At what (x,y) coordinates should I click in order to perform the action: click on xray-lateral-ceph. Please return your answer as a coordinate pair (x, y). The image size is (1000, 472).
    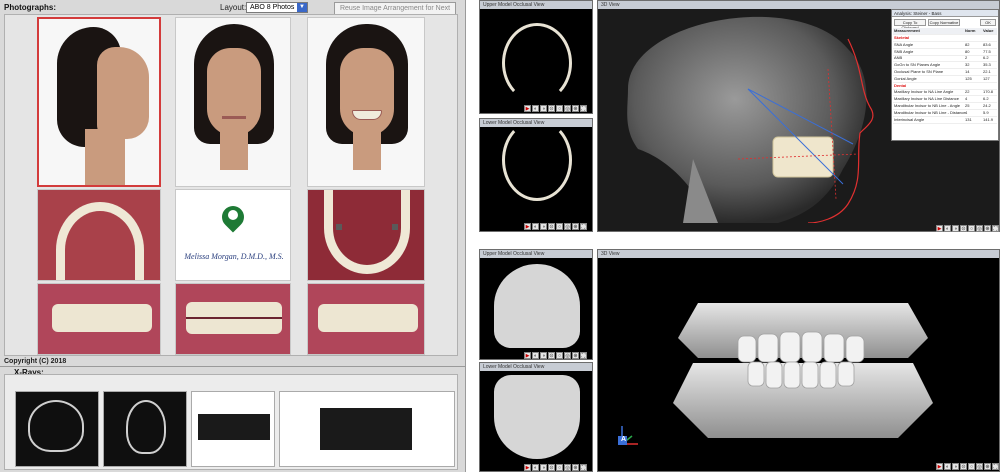
    Looking at the image, I should click on (57, 429).